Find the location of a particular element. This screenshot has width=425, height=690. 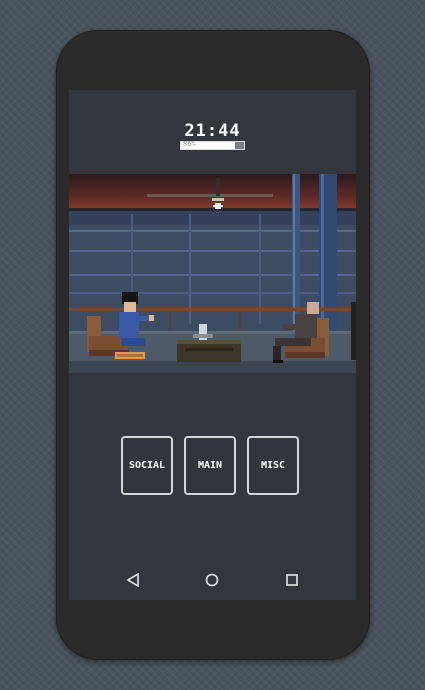

system-nav-bar is located at coordinates (212, 580).